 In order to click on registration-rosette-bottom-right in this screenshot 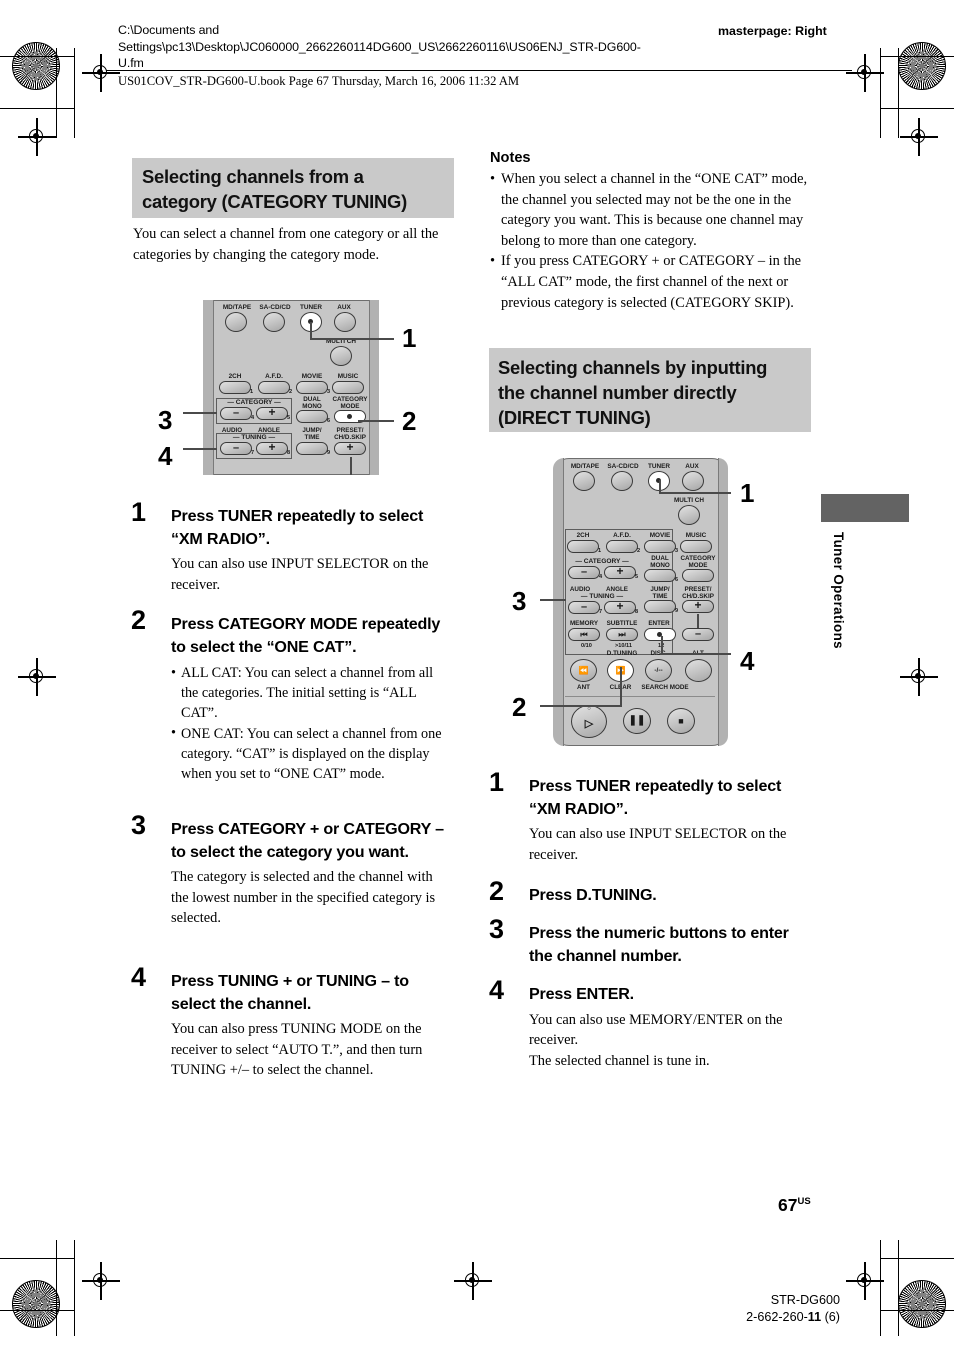, I will do `click(922, 1304)`.